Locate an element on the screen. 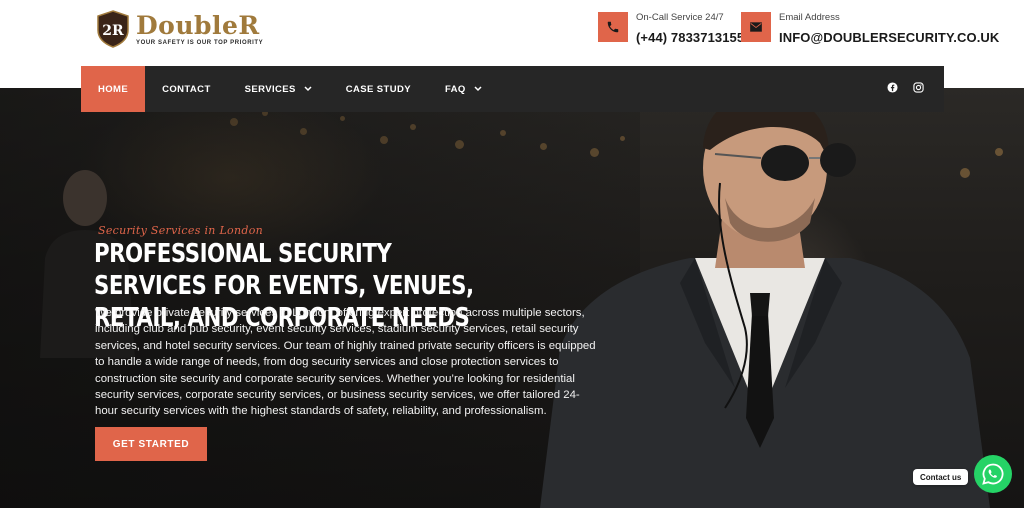 This screenshot has height=508, width=1024. nav-services: SERVICES is located at coordinates (278, 89).